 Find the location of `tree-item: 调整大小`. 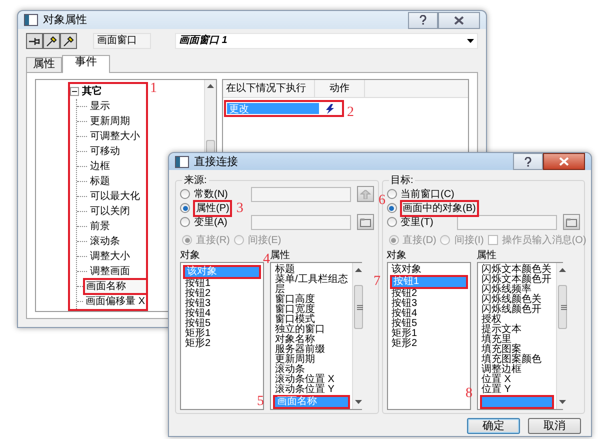

tree-item: 调整大小 is located at coordinates (110, 256).